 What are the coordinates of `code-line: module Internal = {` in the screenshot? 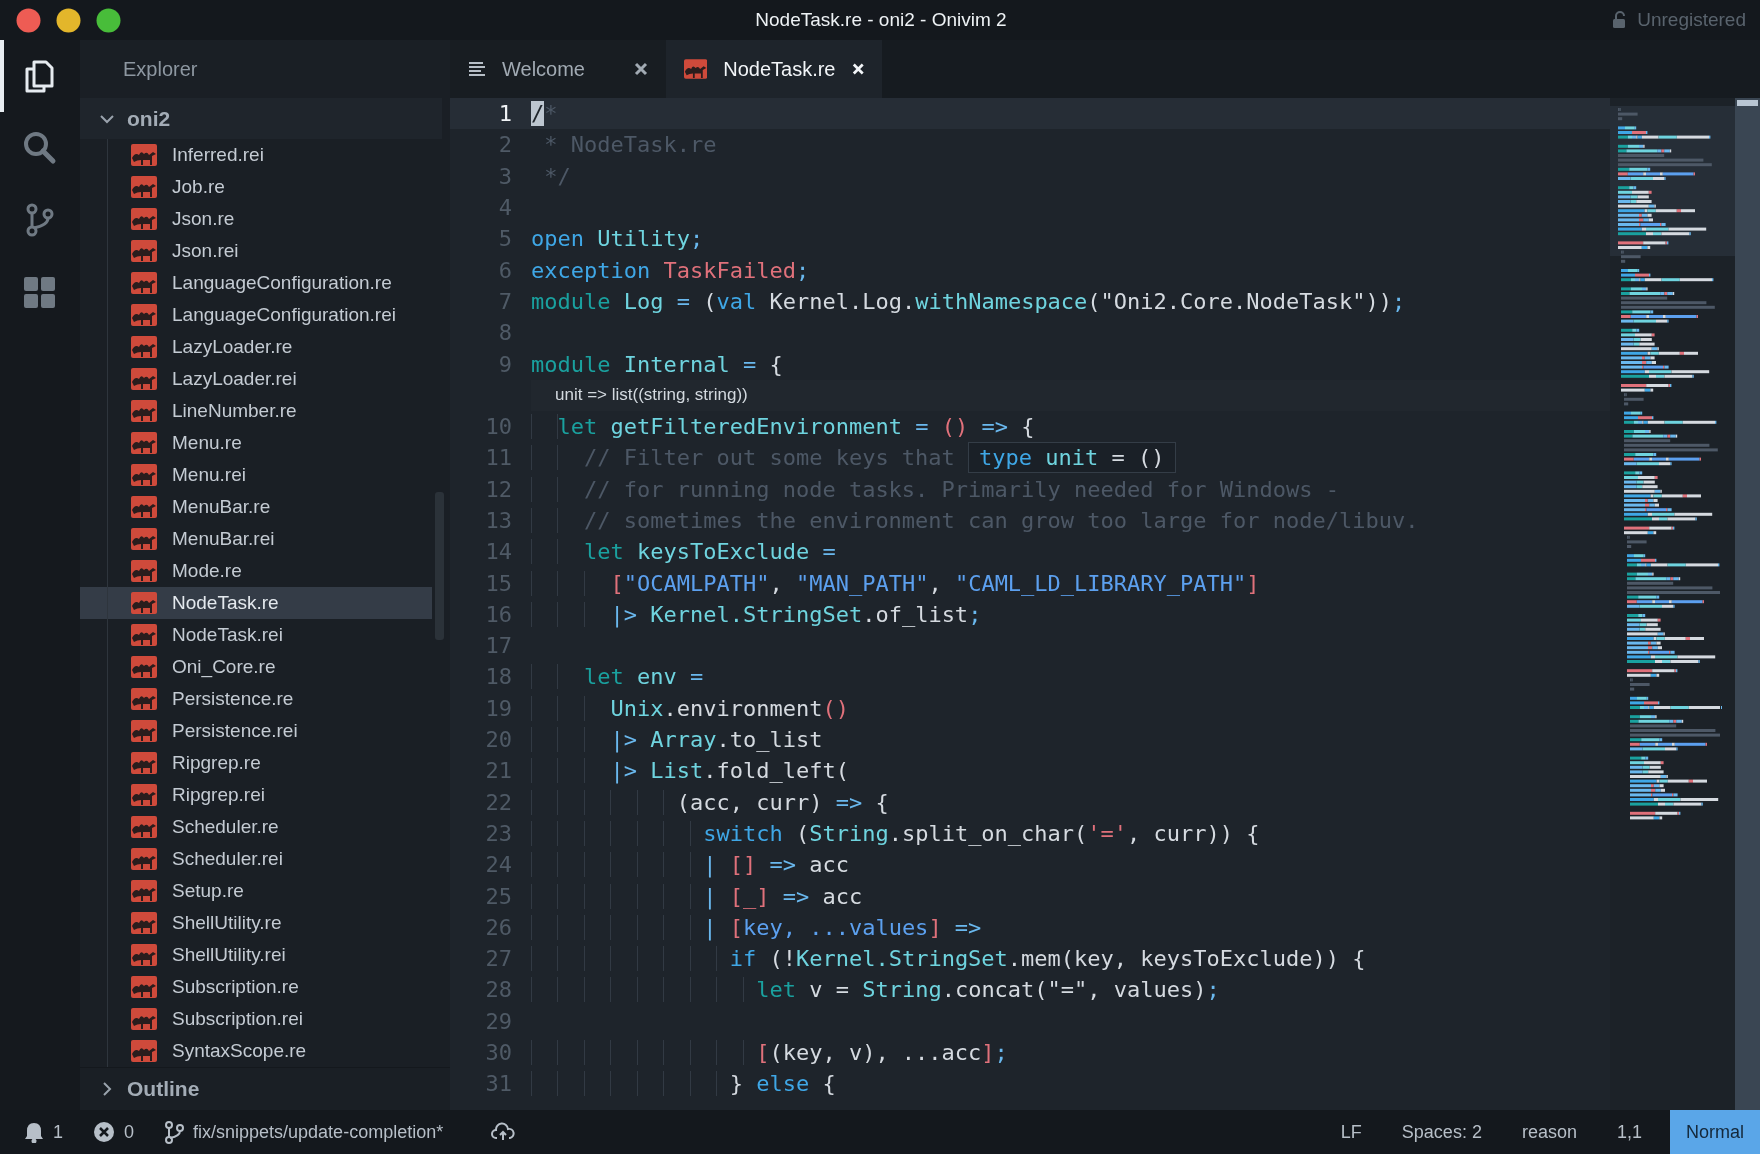 It's located at (657, 364).